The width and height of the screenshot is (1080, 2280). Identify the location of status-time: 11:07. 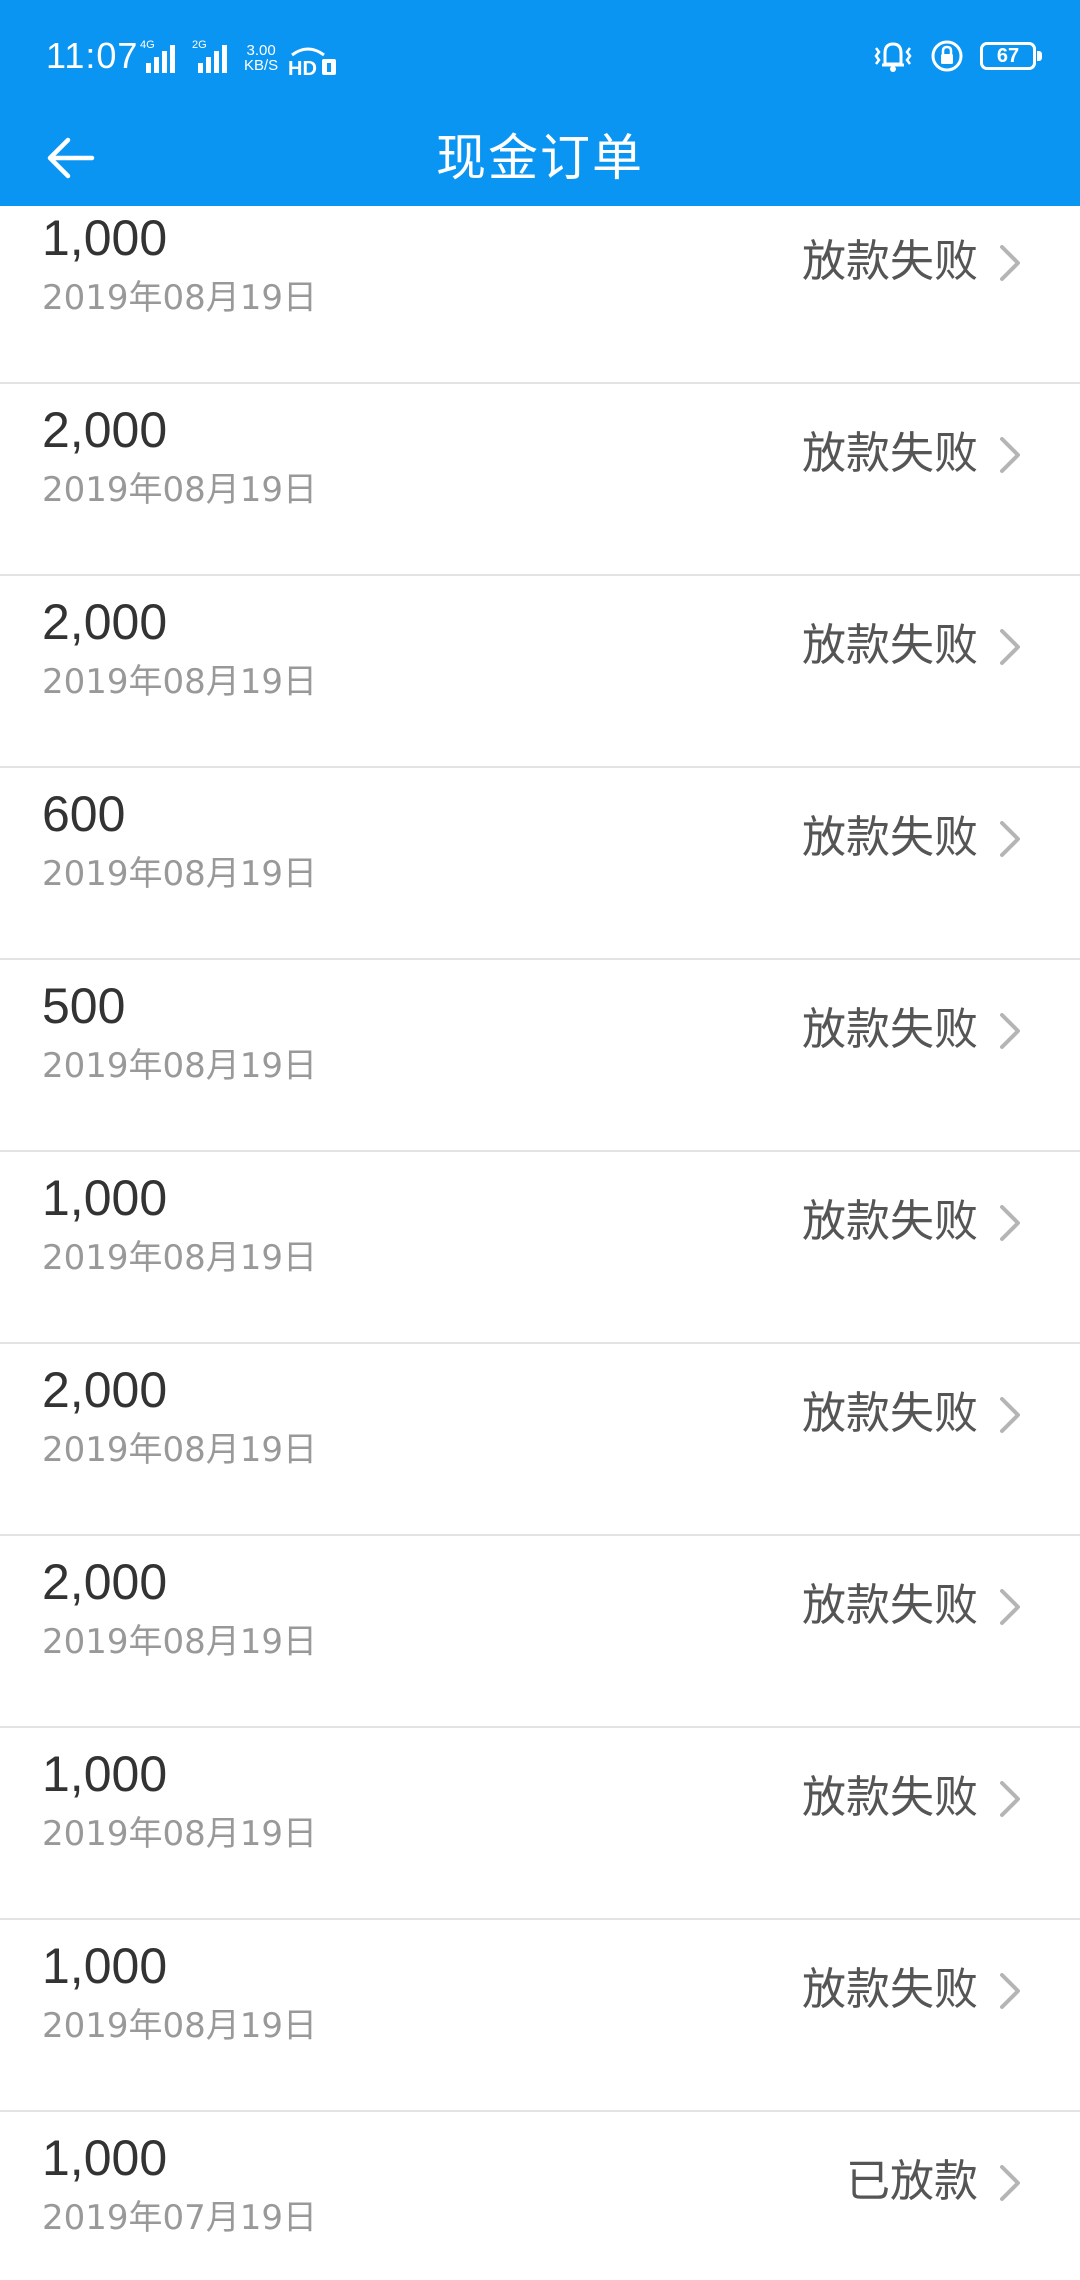
(92, 55).